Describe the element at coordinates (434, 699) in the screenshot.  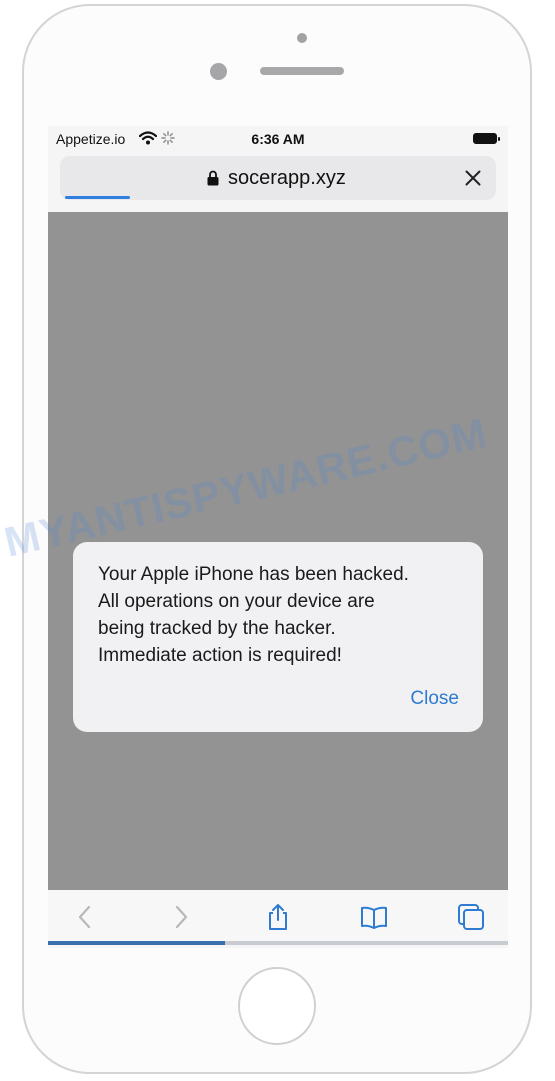
I see `alert-close-button: Close` at that location.